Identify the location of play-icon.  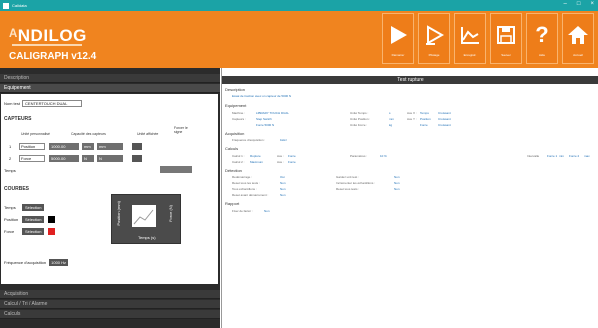
(398, 35).